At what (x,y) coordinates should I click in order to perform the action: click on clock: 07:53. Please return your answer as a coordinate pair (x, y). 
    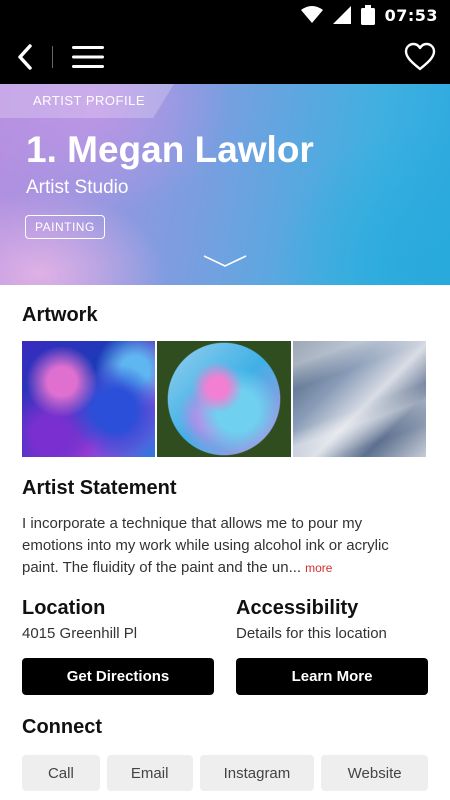
    Looking at the image, I should click on (411, 15).